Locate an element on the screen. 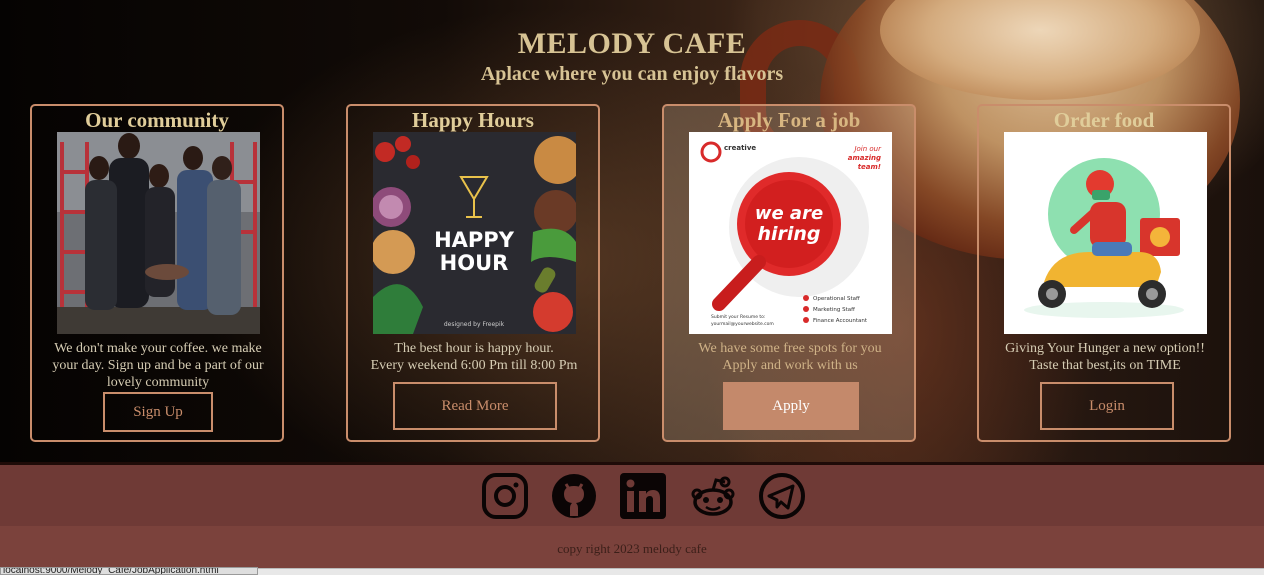 This screenshot has height=575, width=1264. credit-text: designed by Freepik is located at coordinates (474, 324).